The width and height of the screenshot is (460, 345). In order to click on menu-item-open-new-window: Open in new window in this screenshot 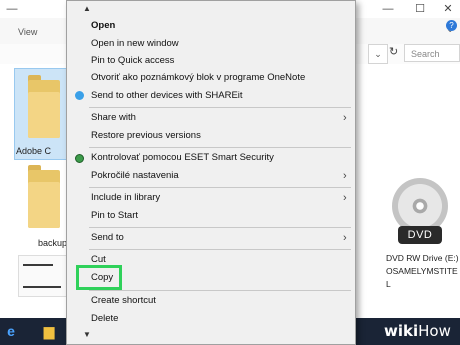, I will do `click(135, 44)`.